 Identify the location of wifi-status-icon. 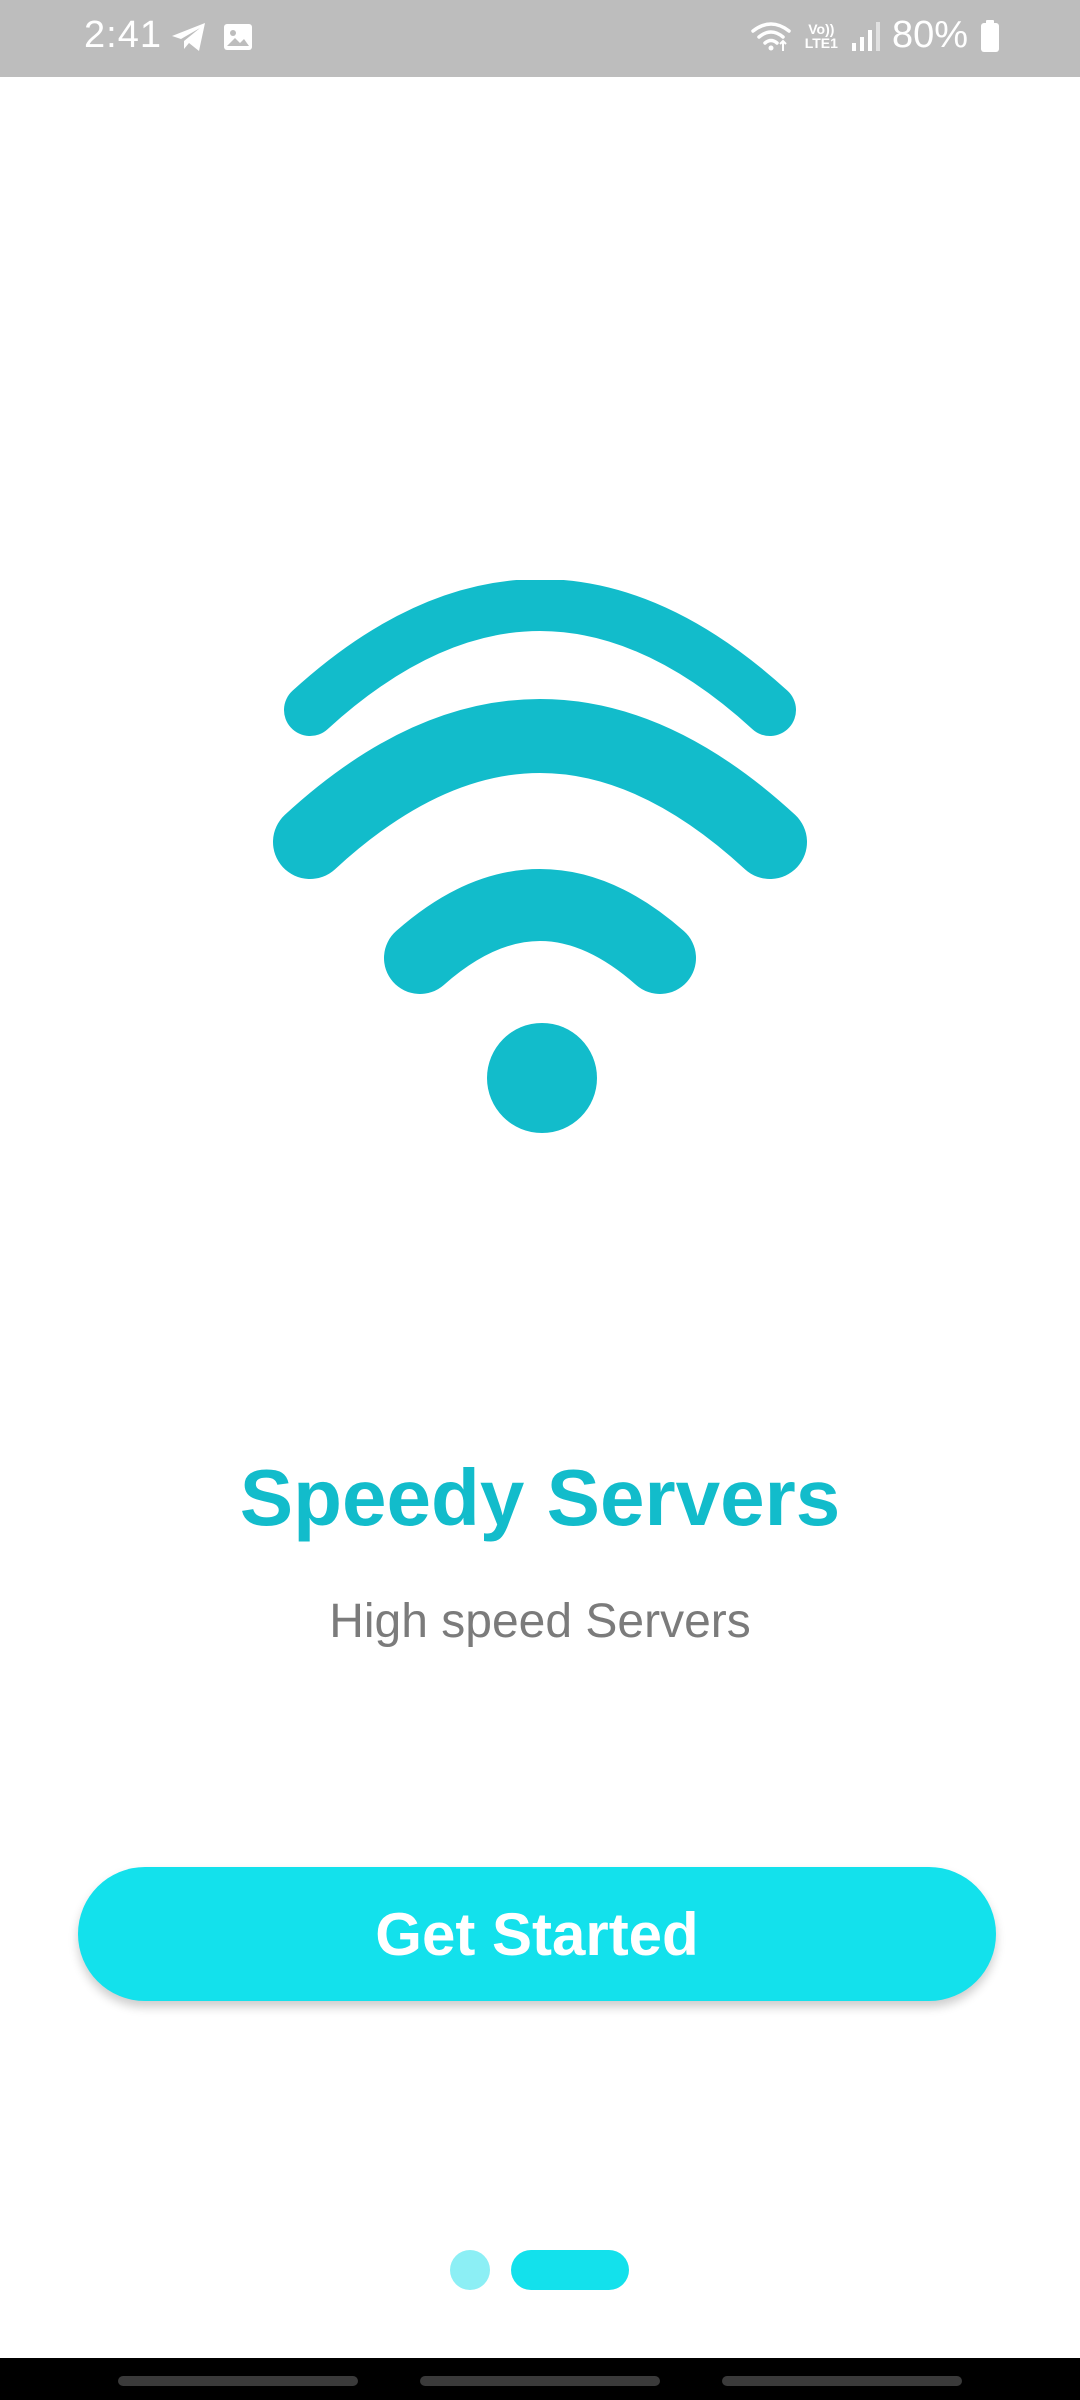
(770, 36).